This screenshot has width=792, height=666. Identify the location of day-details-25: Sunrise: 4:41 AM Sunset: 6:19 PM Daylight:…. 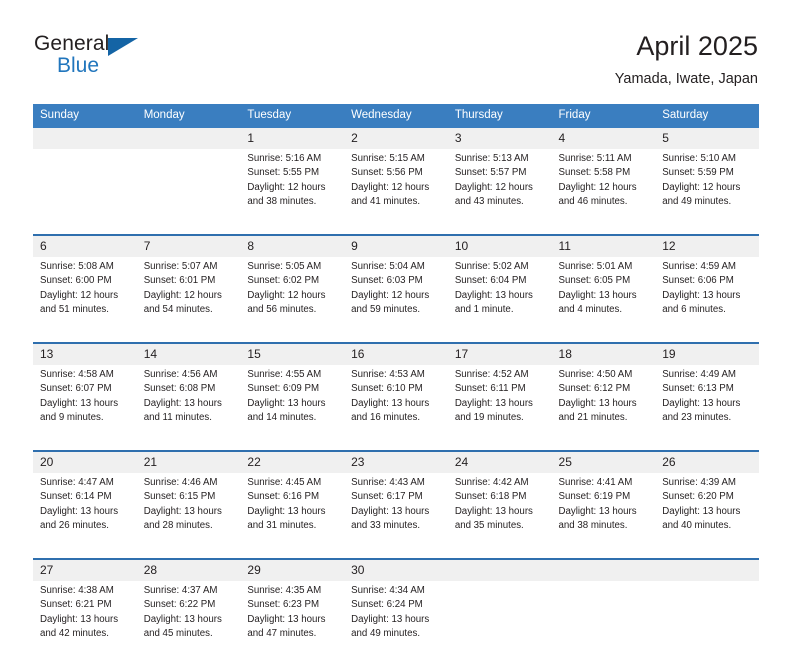
(603, 516).